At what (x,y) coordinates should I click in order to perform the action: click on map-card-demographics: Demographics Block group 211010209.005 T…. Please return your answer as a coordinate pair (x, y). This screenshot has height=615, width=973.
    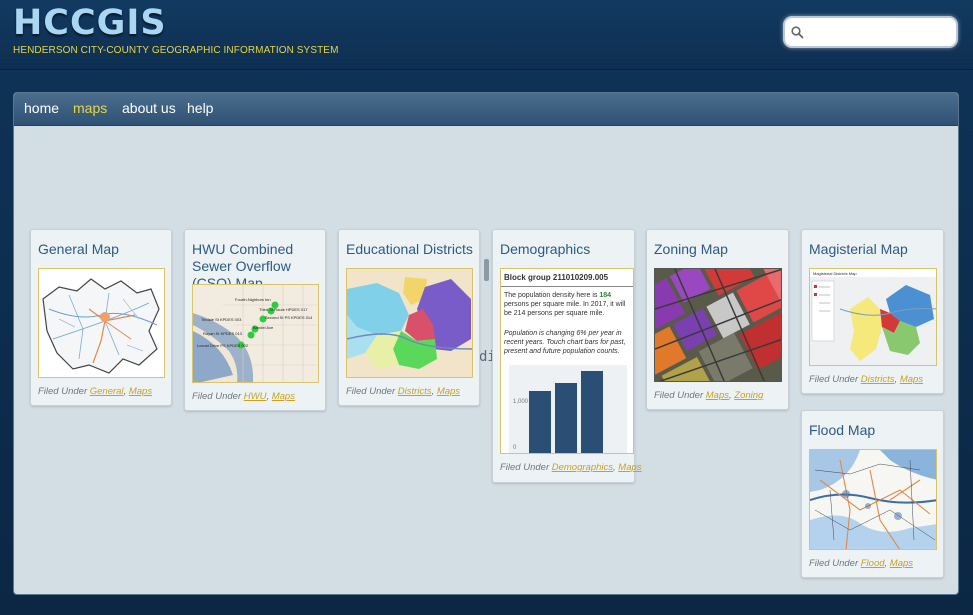
    Looking at the image, I should click on (567, 356).